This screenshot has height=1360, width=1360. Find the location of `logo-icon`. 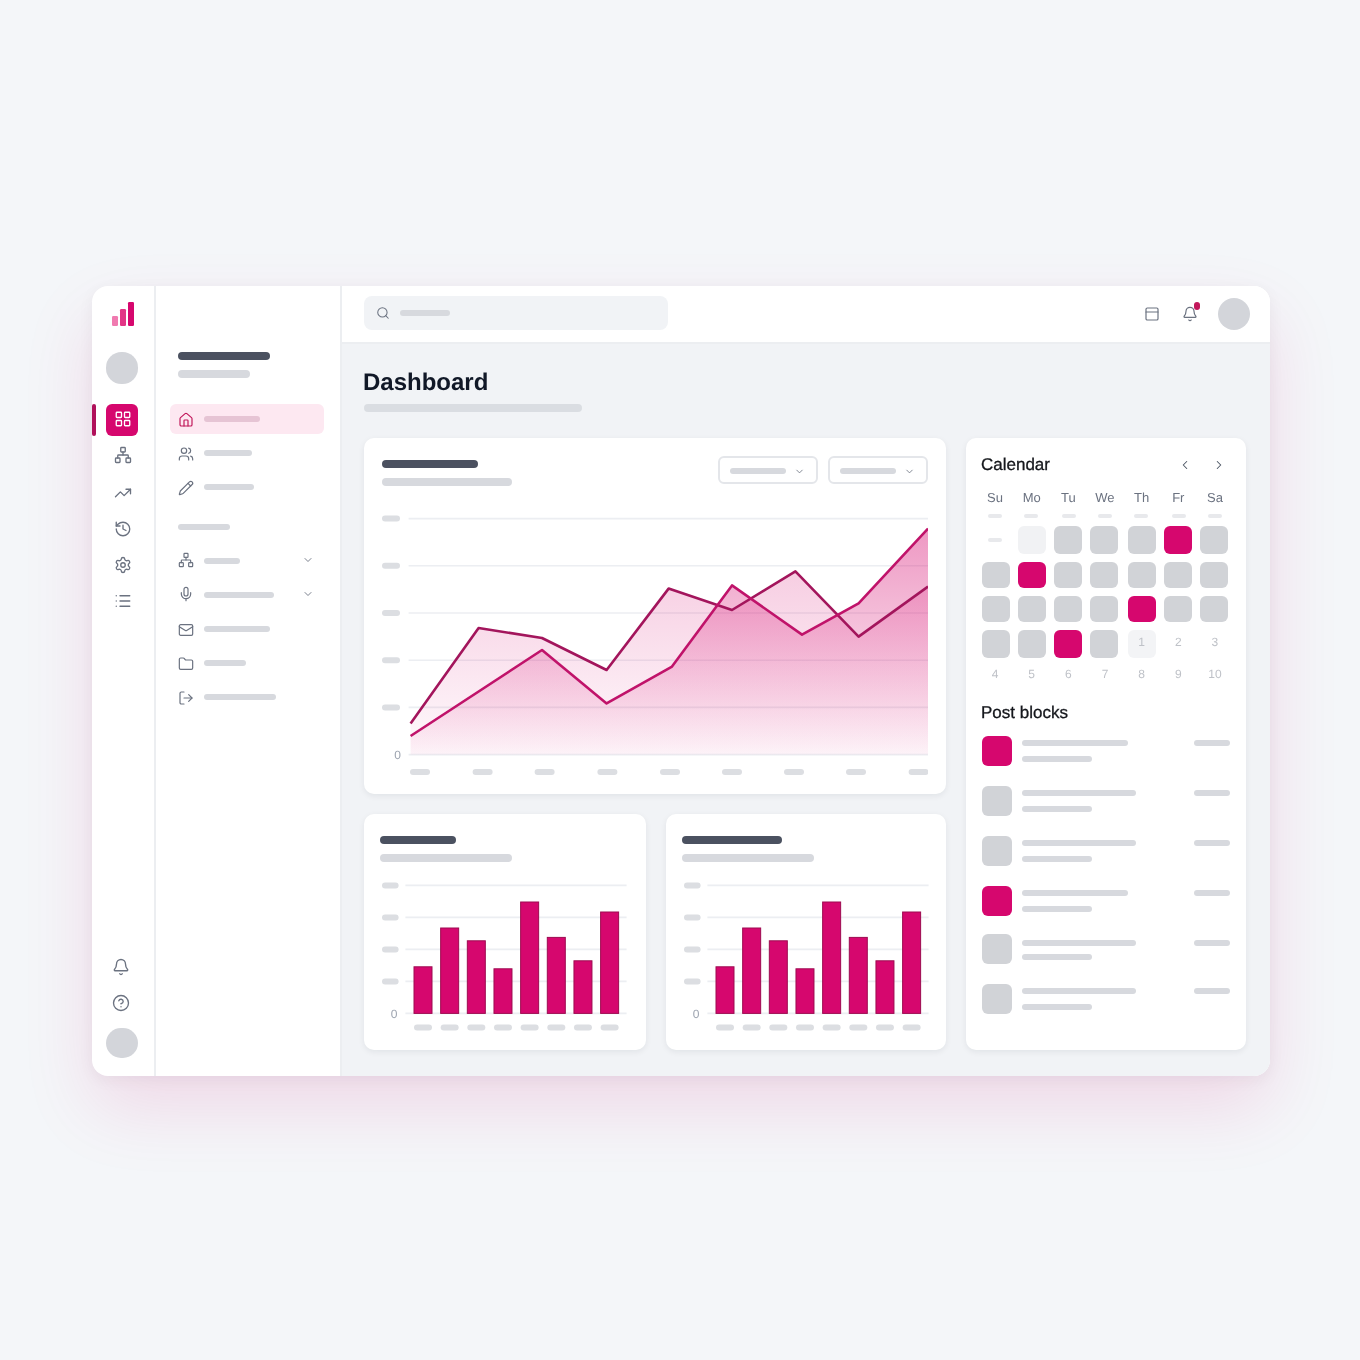

logo-icon is located at coordinates (122, 313).